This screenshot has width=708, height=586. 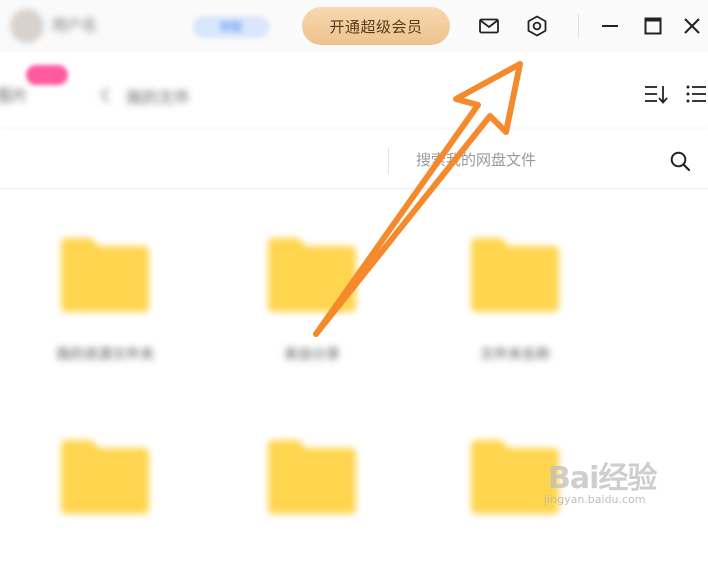 I want to click on new-badge, so click(x=47, y=75).